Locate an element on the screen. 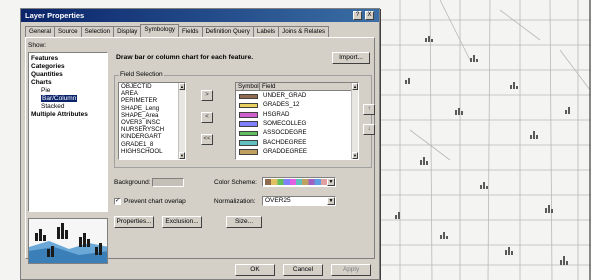 This screenshot has height=280, width=591. table-header: Symbol Field is located at coordinates (294, 87).